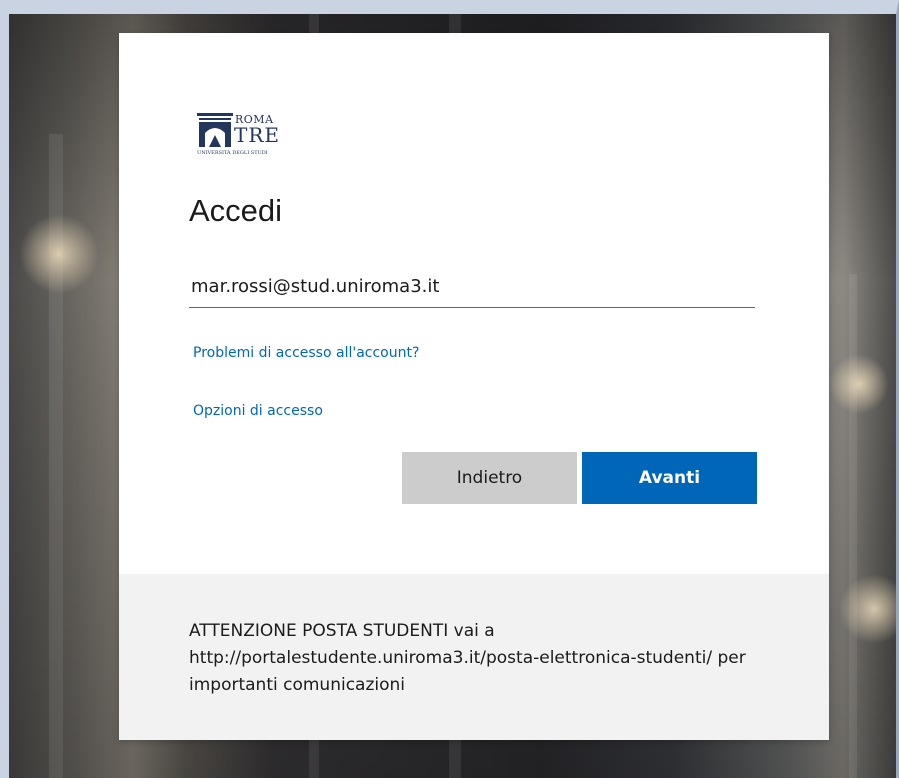 This screenshot has width=899, height=778. I want to click on arch-logo-icon, so click(215, 130).